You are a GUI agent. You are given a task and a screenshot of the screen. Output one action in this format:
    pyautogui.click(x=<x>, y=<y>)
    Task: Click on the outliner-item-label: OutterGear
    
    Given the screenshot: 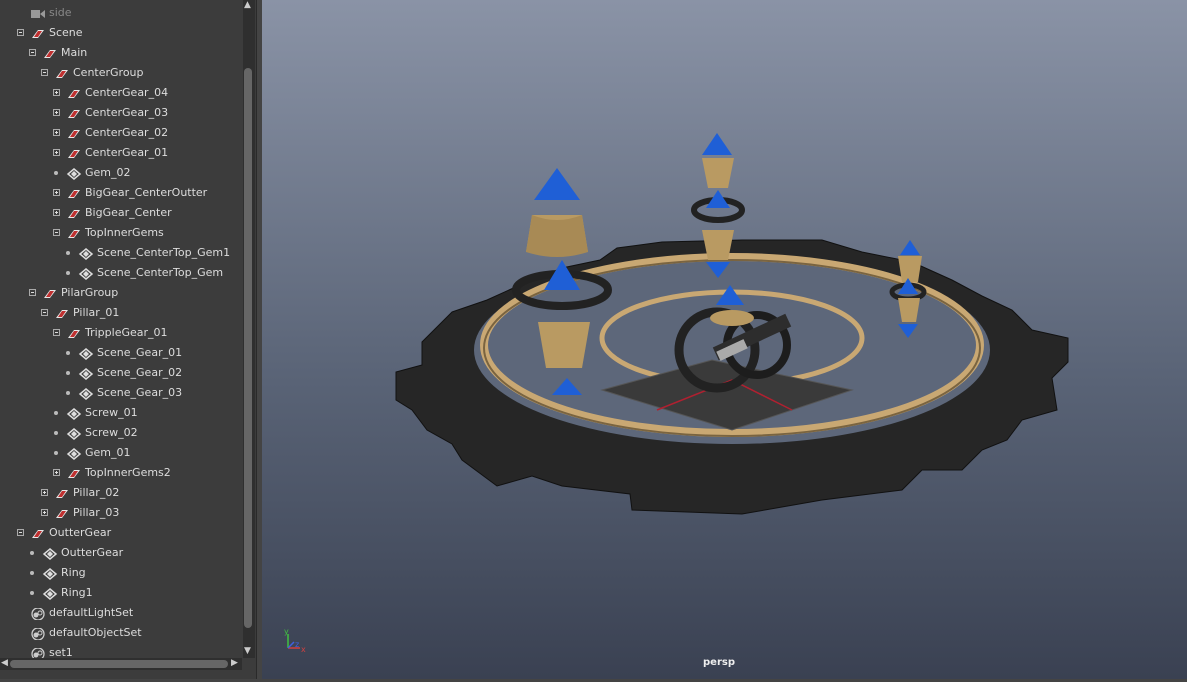 What is the action you would take?
    pyautogui.click(x=80, y=532)
    